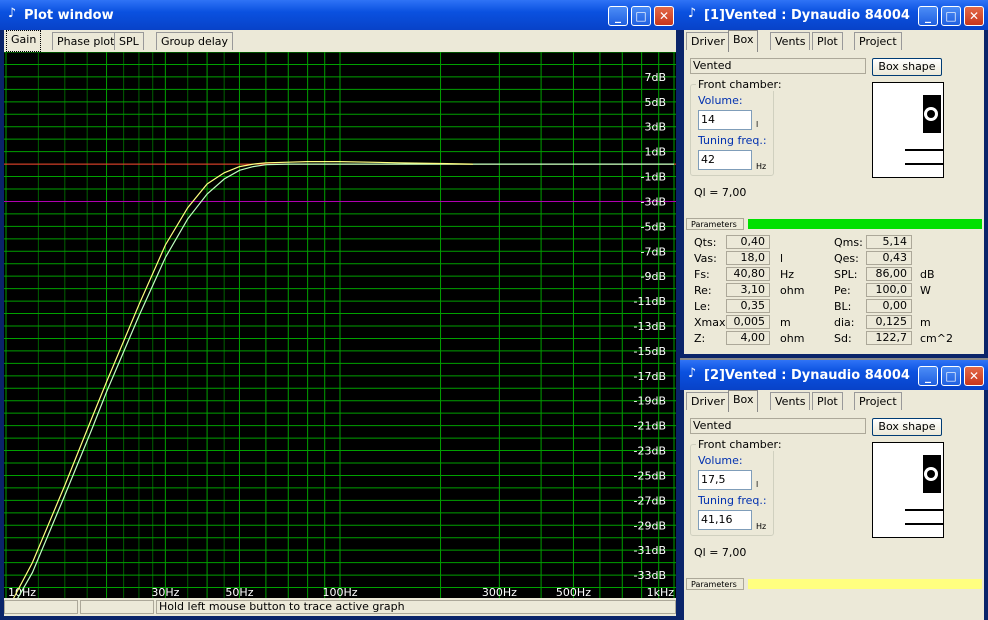 Image resolution: width=988 pixels, height=620 pixels. Describe the element at coordinates (340, 41) in the screenshot. I see `plot-tabs: Gain Phase plot SPL Group delay` at that location.